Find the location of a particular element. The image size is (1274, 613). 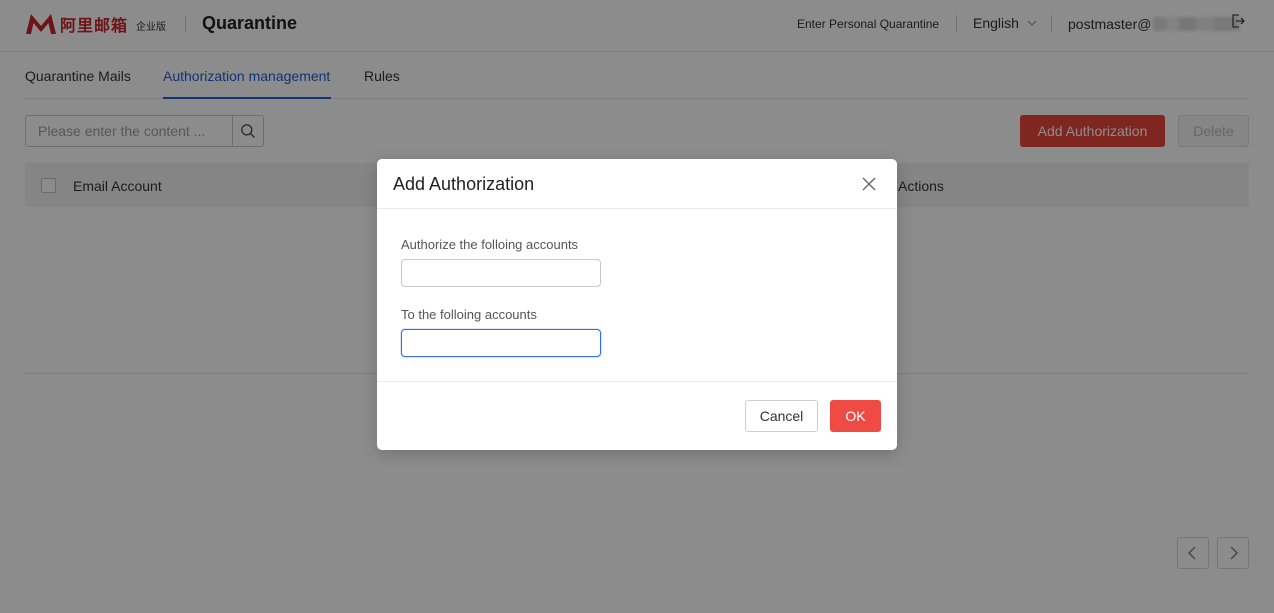

dialog-title: Add Authorization is located at coordinates (464, 184).